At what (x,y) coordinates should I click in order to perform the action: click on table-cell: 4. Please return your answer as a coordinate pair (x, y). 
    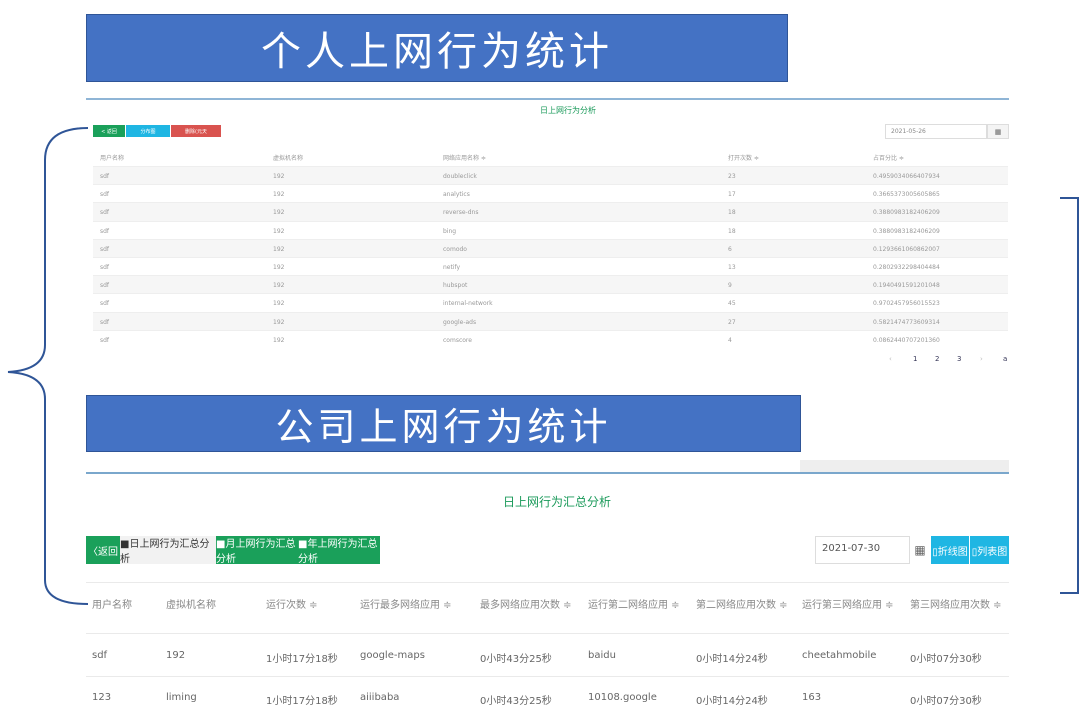
    Looking at the image, I should click on (730, 340).